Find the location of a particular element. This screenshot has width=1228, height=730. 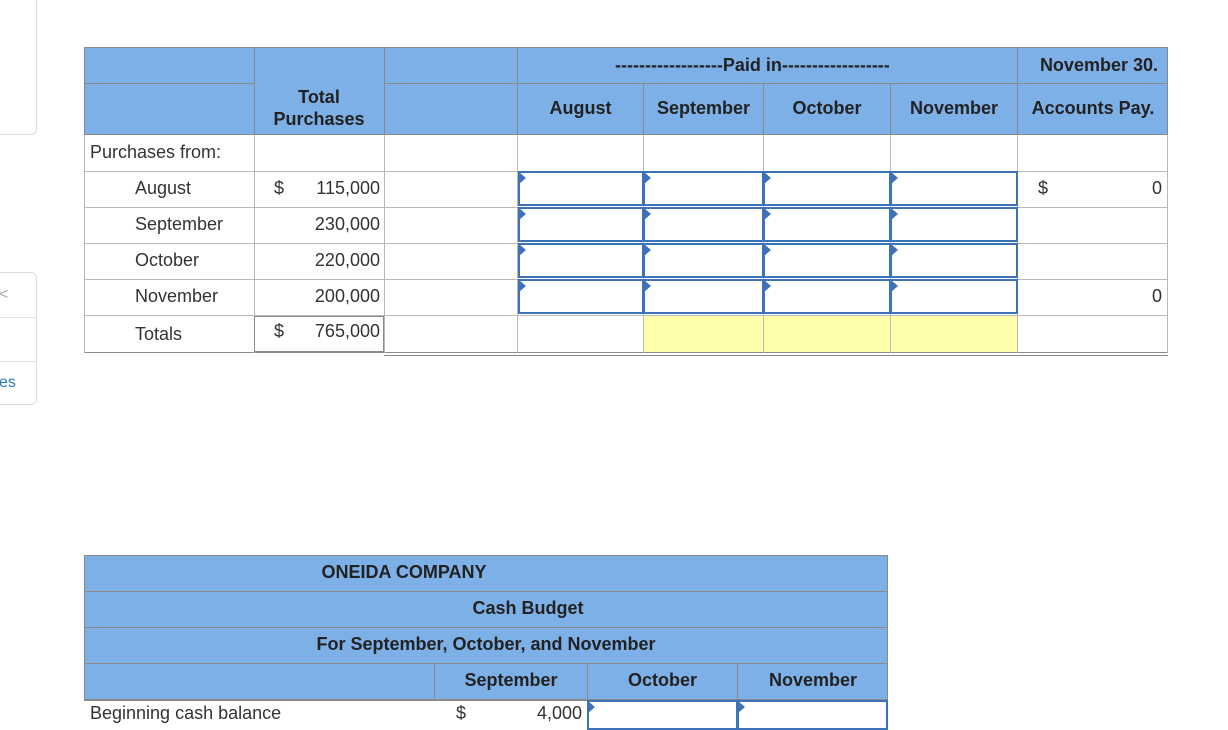

cash-budget-title: Cash Budget is located at coordinates (486, 608).